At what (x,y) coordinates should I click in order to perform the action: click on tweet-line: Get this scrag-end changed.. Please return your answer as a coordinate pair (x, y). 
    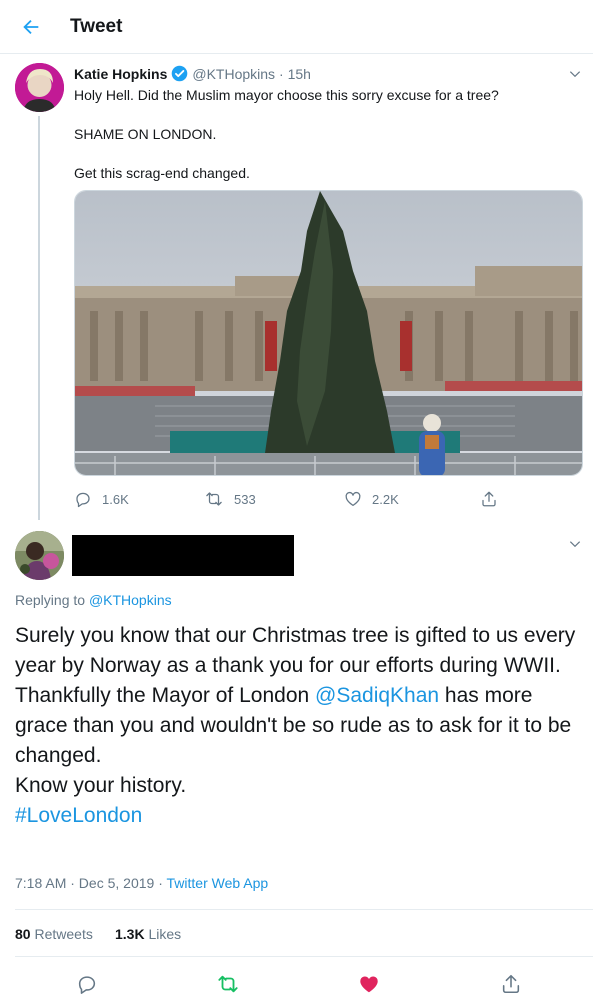
    Looking at the image, I should click on (162, 173).